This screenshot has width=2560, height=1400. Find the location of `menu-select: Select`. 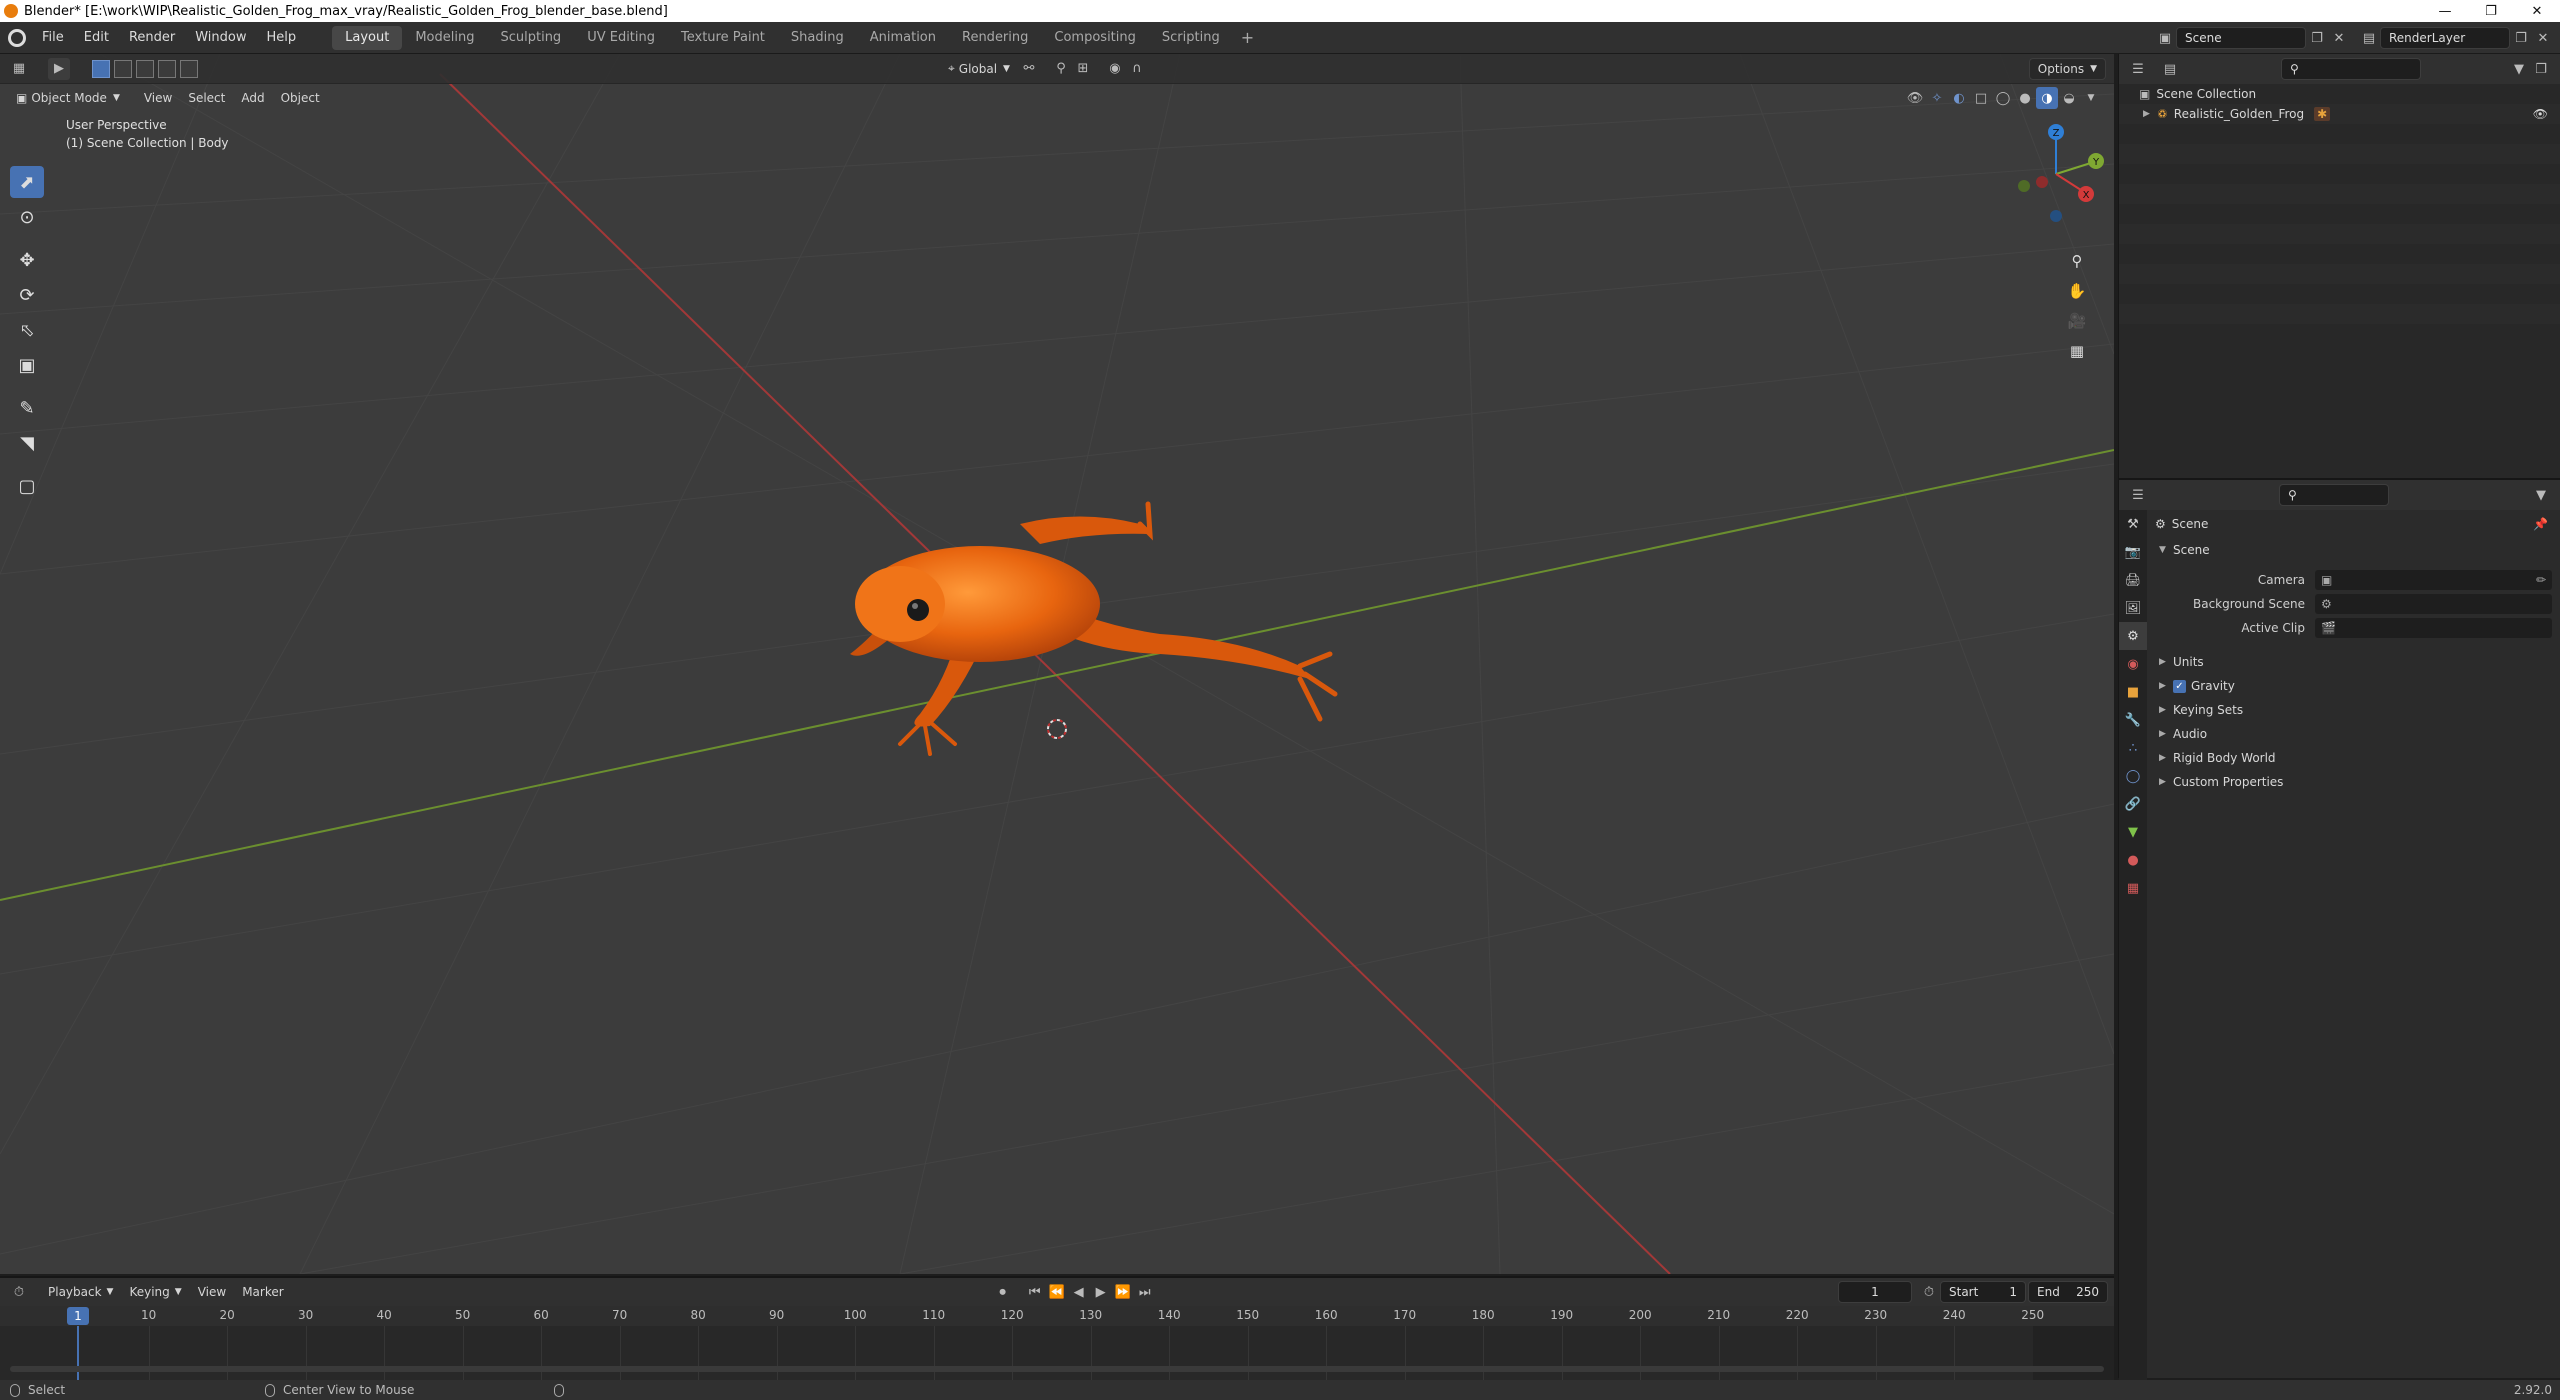

menu-select: Select is located at coordinates (206, 98).